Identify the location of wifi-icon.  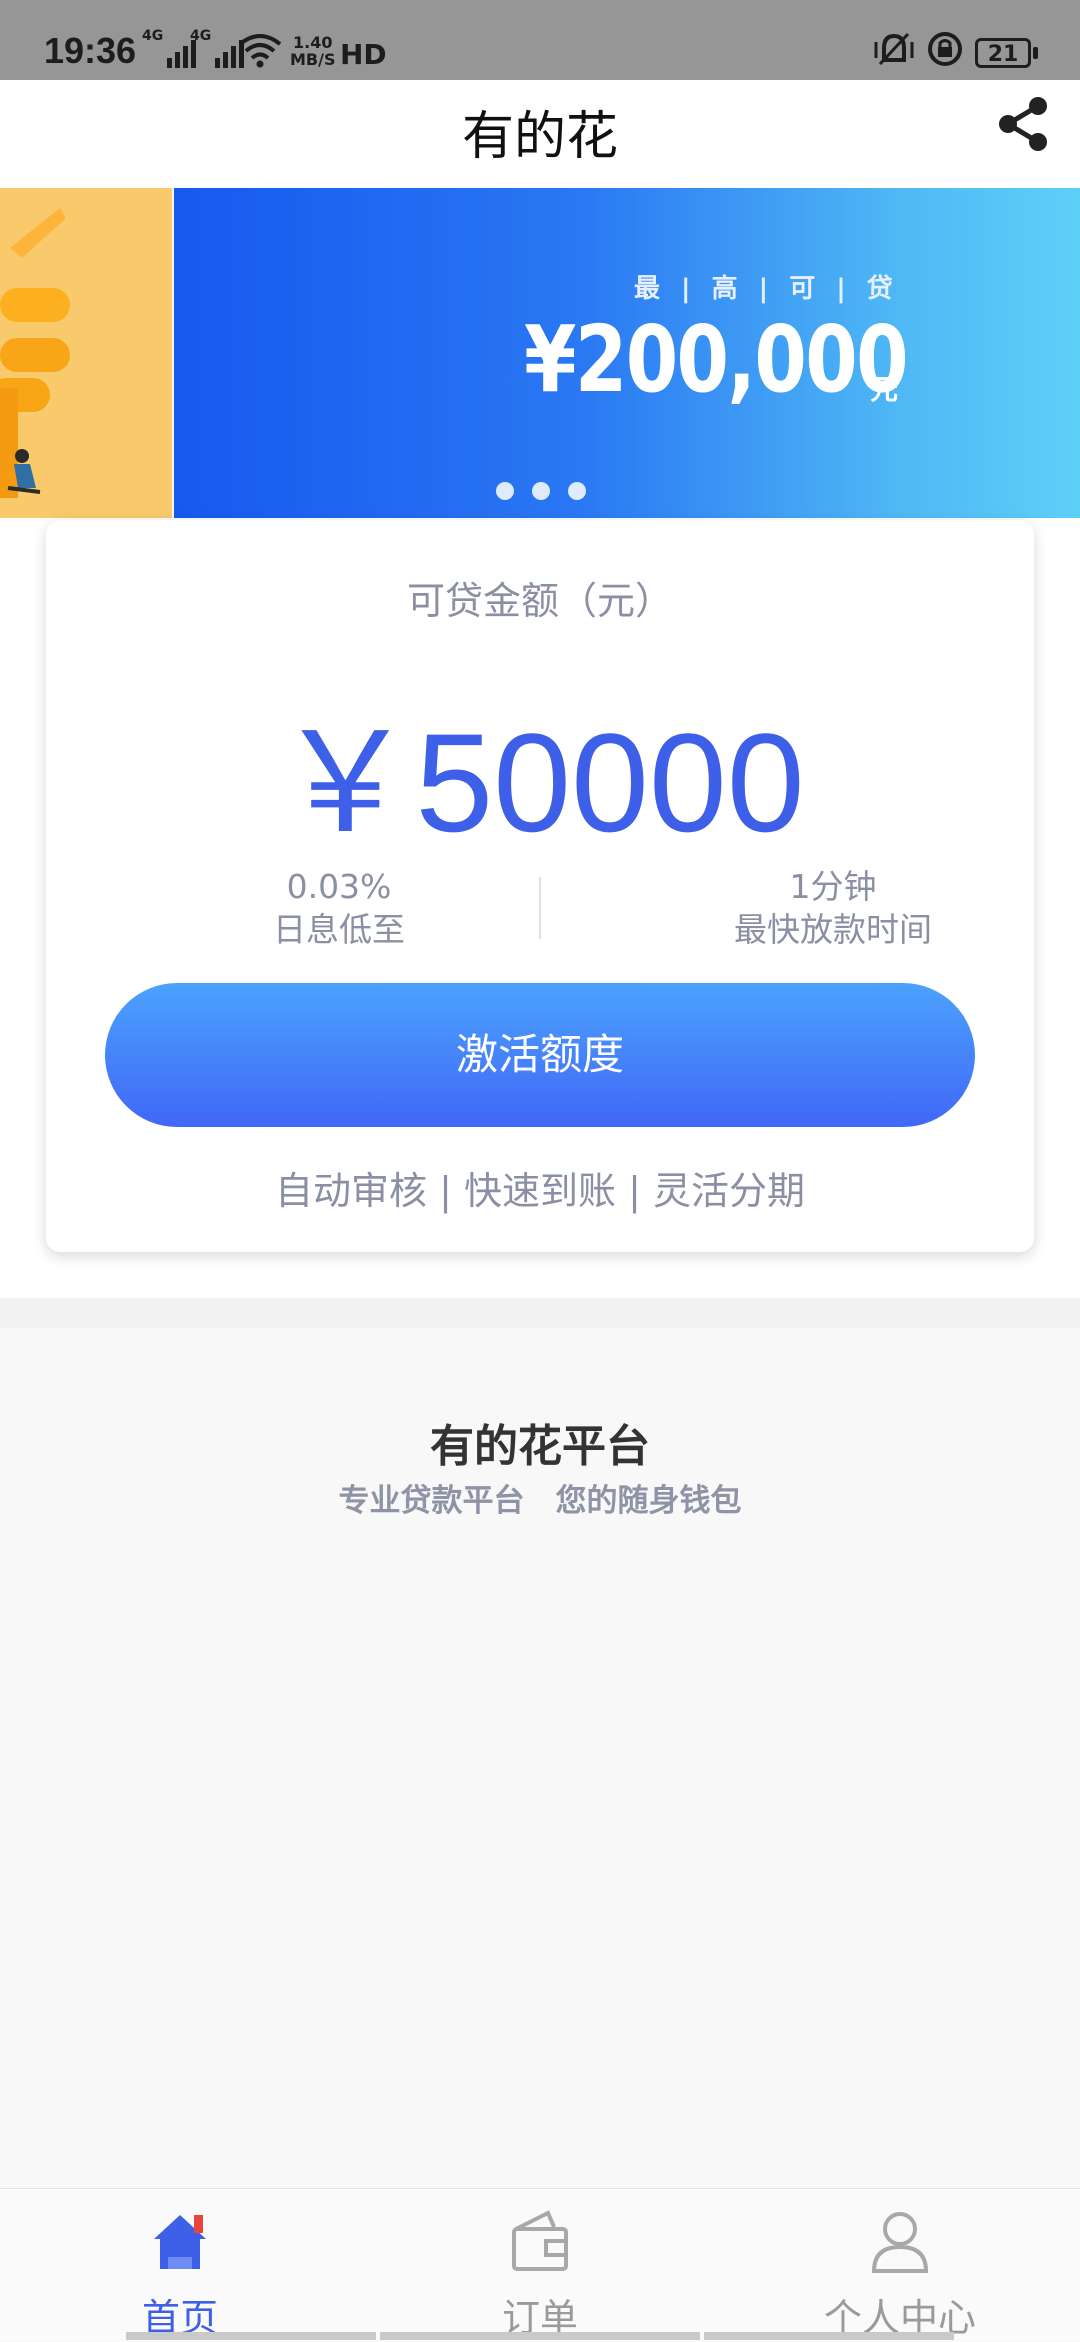
(260, 51).